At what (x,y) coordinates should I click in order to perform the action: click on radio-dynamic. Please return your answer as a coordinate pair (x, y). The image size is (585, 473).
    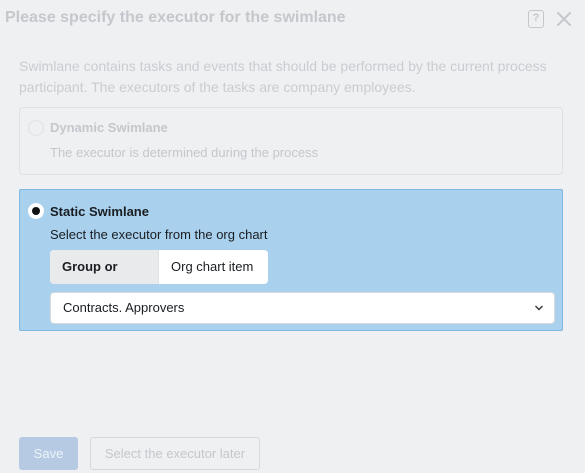
    Looking at the image, I should click on (36, 128).